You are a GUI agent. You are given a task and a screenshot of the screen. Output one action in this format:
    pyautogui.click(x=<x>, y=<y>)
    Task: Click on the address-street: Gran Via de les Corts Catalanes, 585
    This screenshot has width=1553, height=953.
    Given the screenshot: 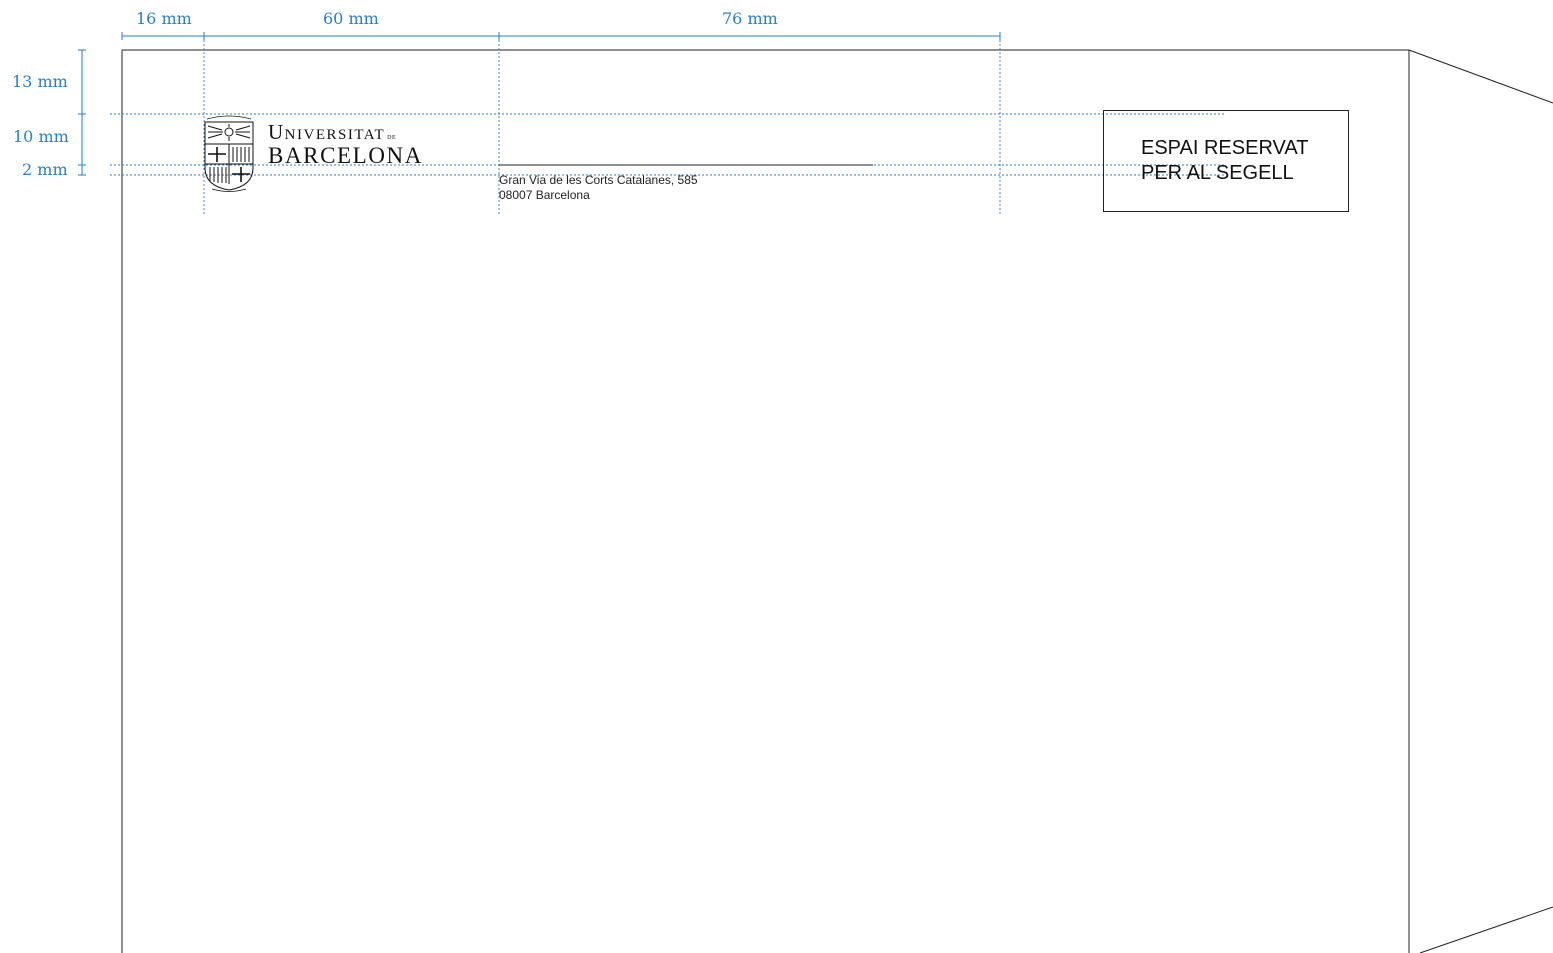 What is the action you would take?
    pyautogui.click(x=598, y=180)
    